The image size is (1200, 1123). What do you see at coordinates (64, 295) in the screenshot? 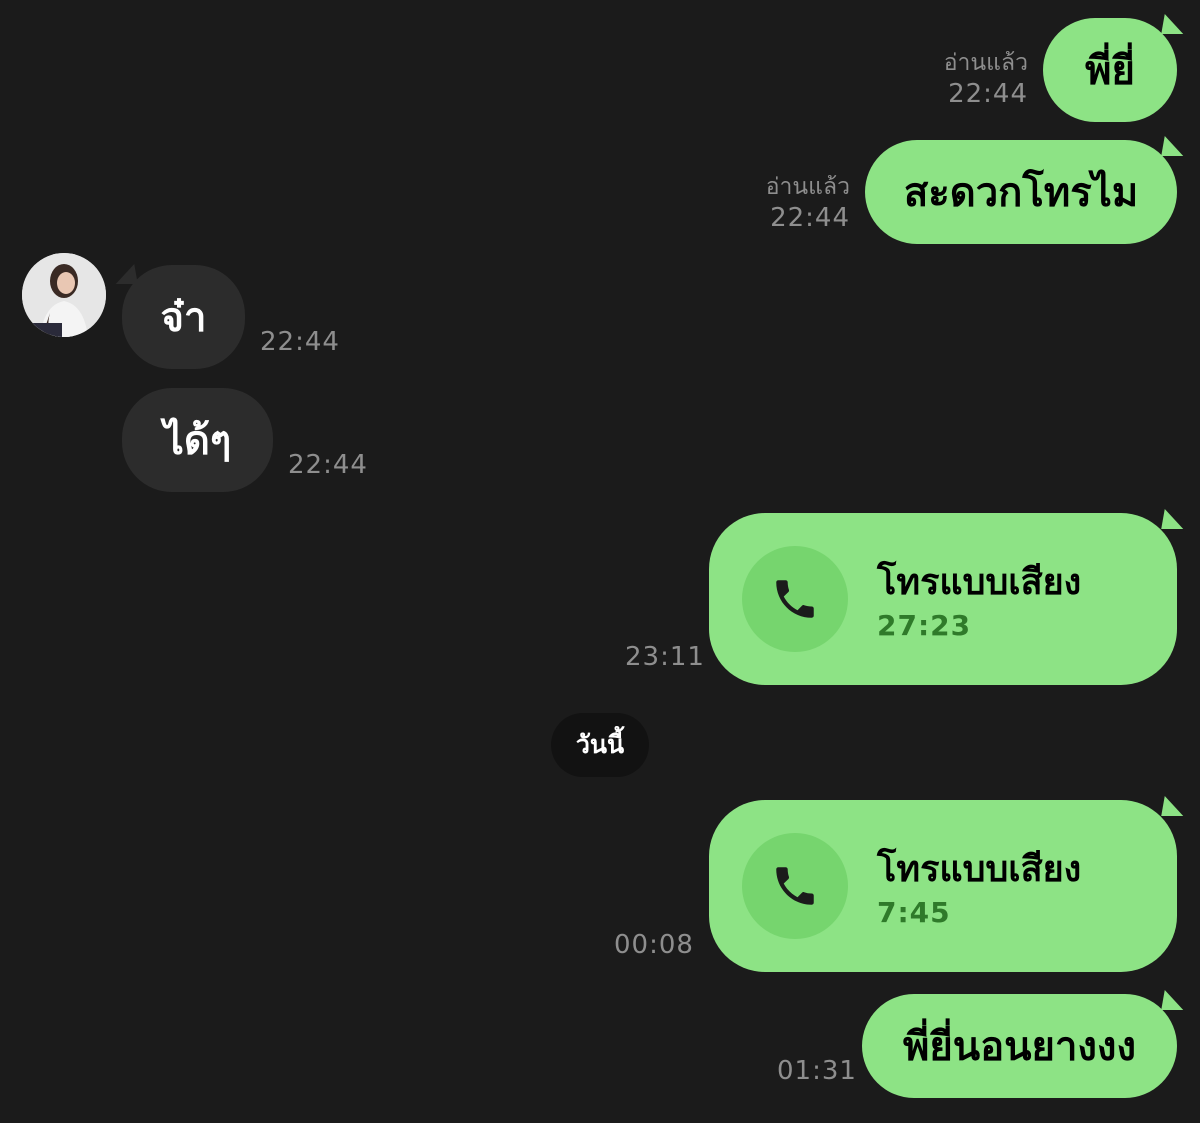
I see `contact-avatar` at bounding box center [64, 295].